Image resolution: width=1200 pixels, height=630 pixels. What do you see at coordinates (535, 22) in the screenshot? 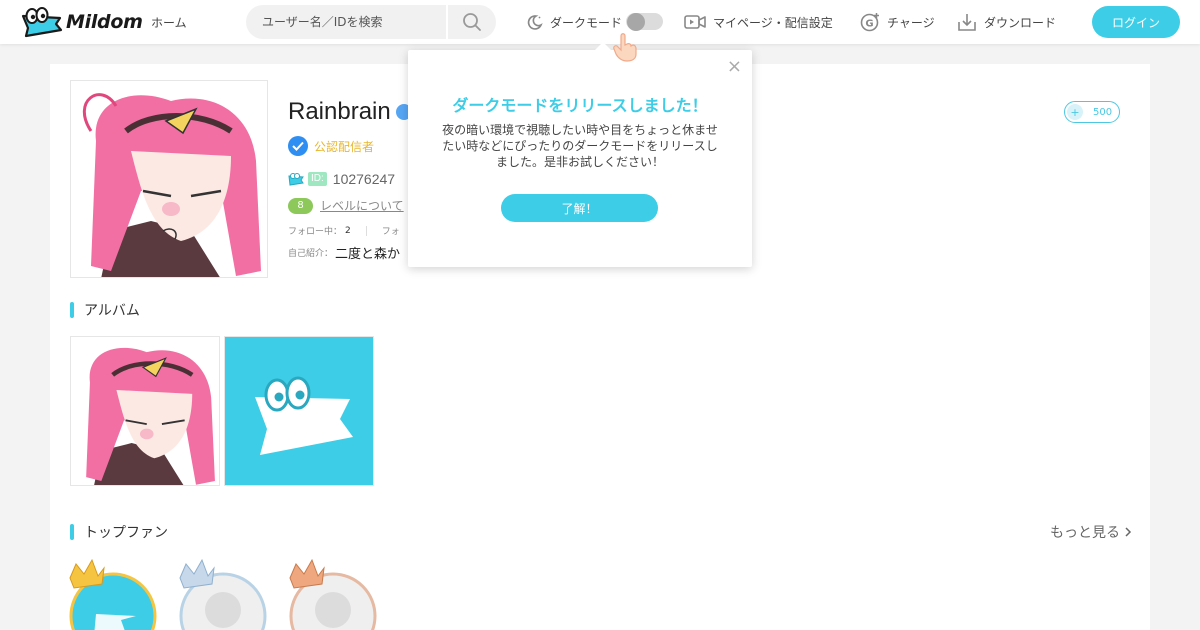
I see `moon-icon` at bounding box center [535, 22].